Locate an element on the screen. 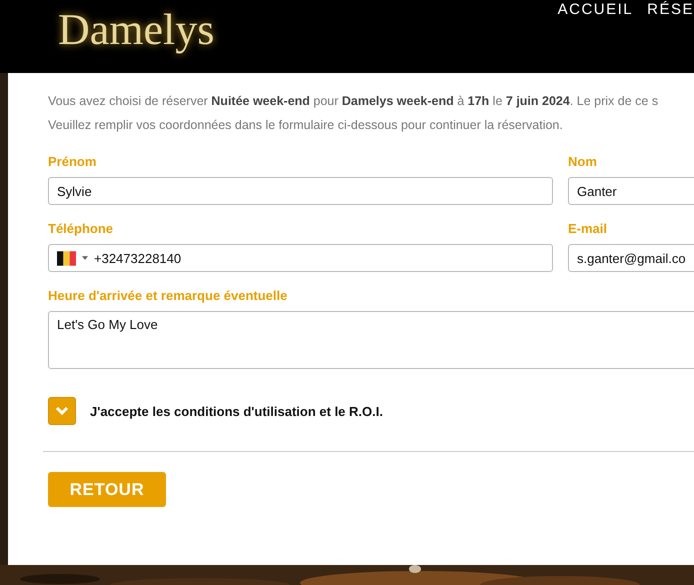  input-field: Ganter is located at coordinates (631, 191).